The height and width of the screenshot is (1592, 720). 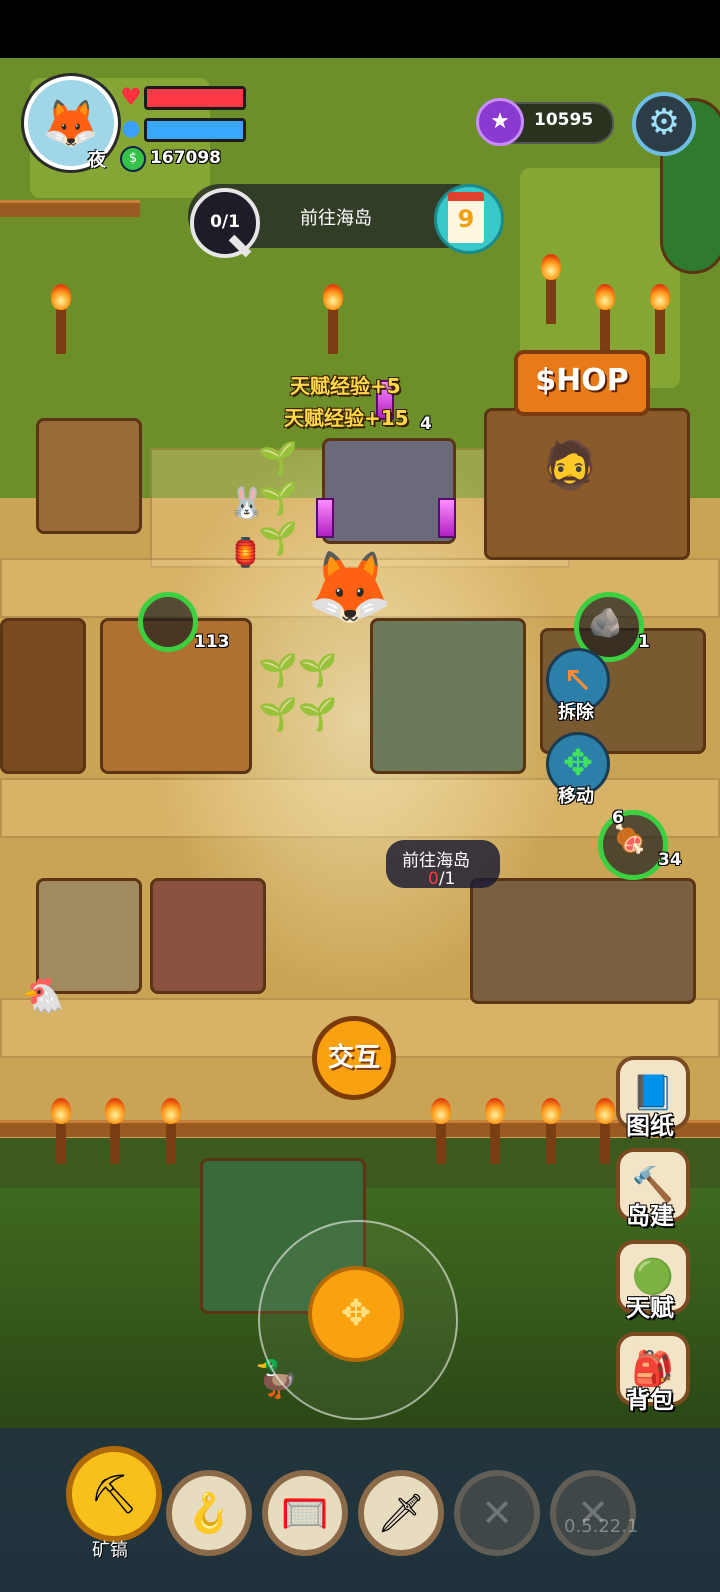 I want to click on blueprint-label: 图纸, so click(x=650, y=1126).